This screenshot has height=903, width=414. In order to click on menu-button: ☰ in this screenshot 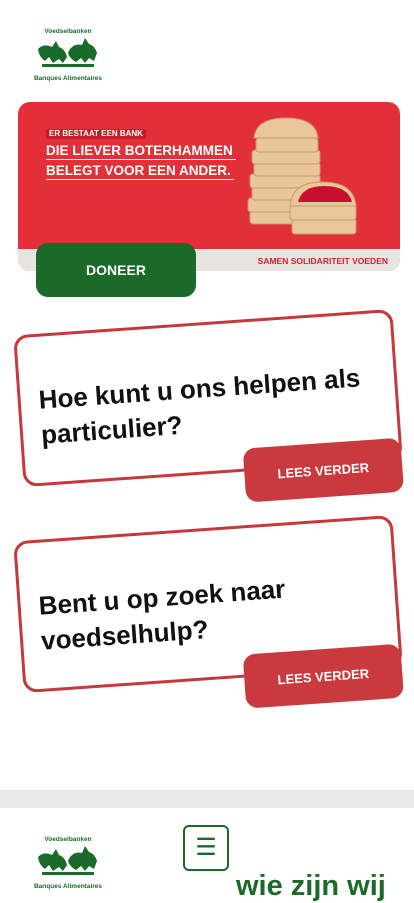, I will do `click(206, 848)`.